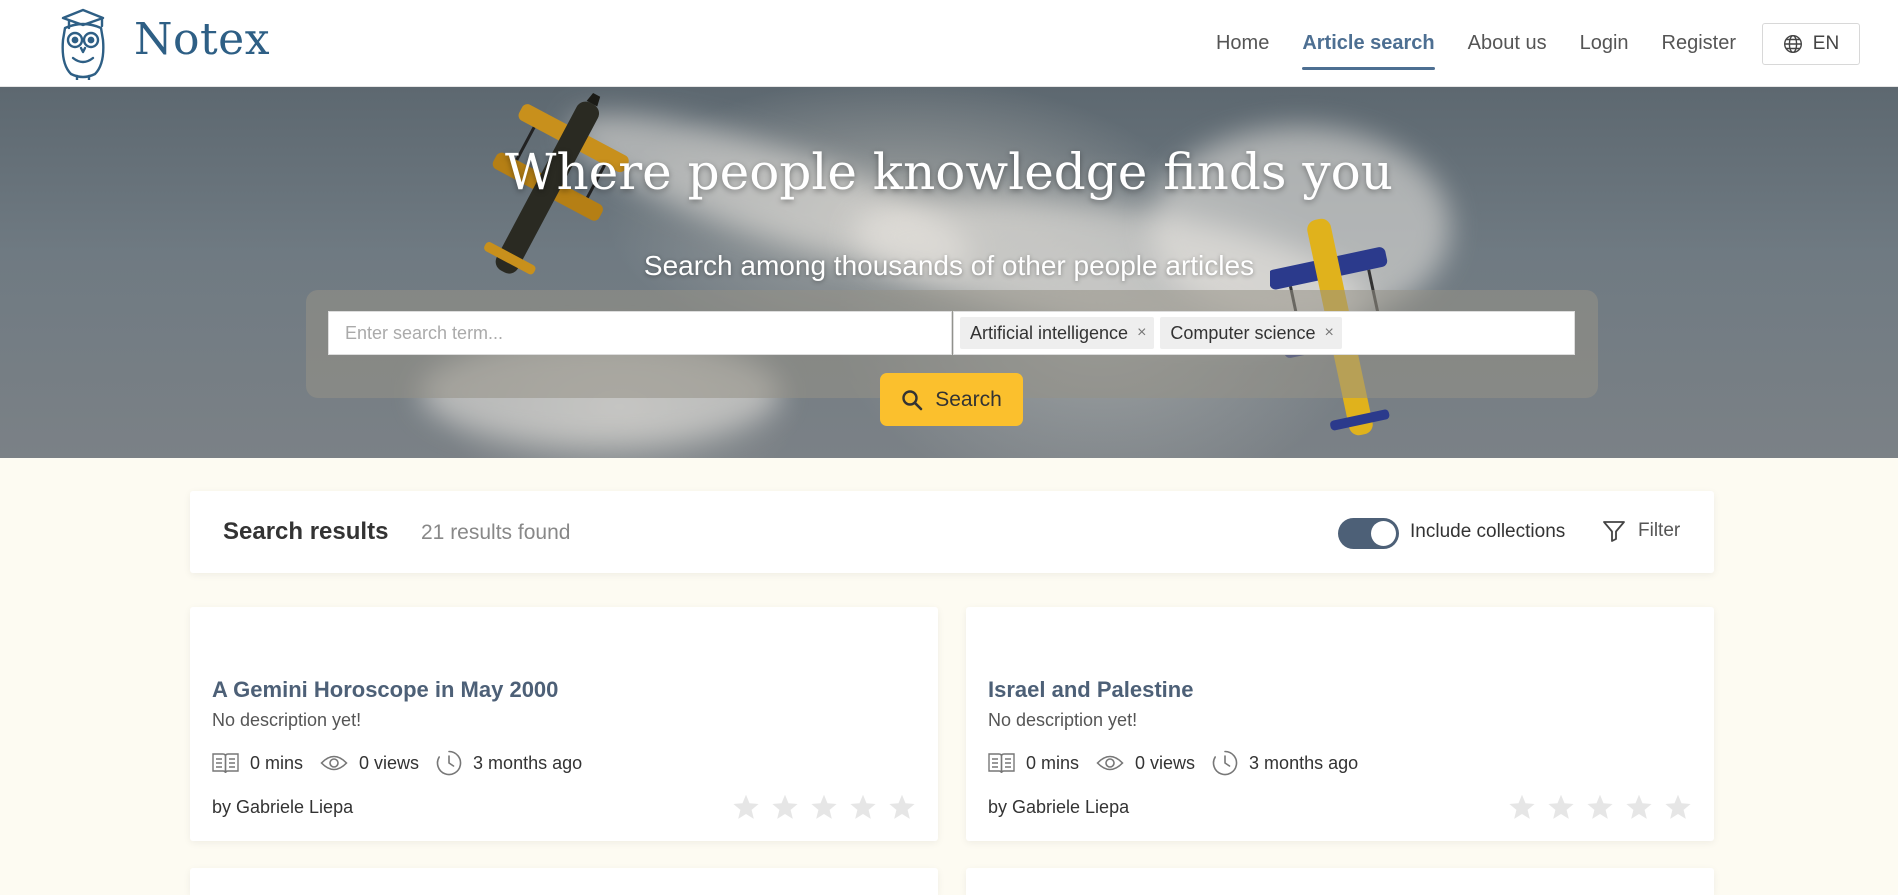 This screenshot has width=1898, height=895. I want to click on search-icon, so click(912, 399).